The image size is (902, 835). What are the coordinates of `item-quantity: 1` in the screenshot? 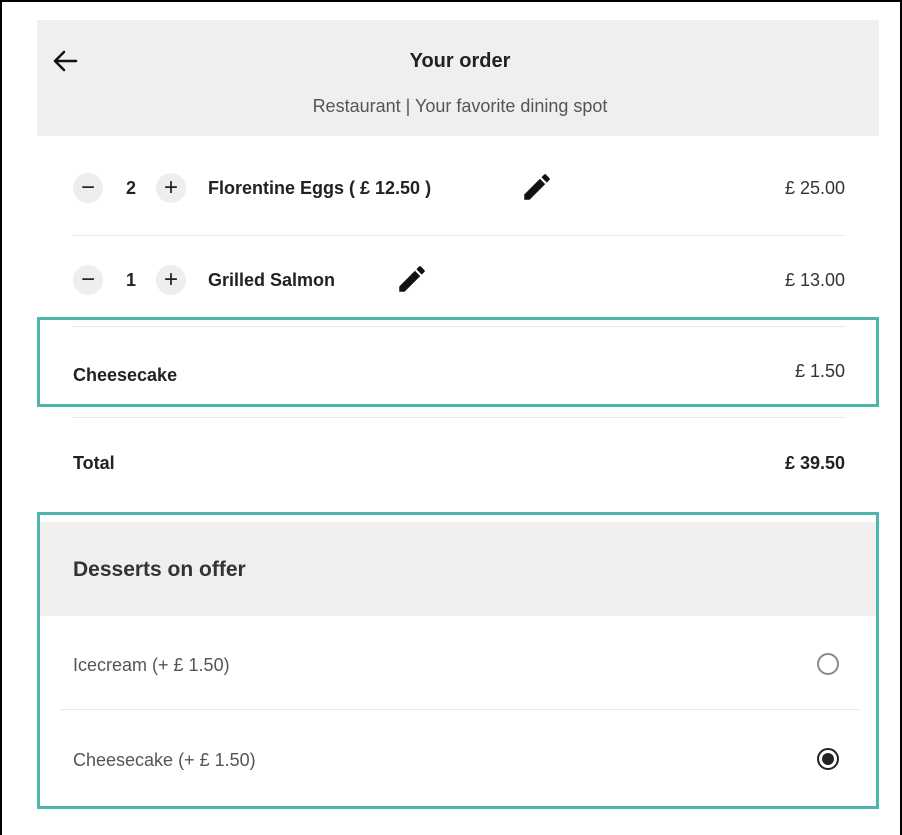 It's located at (131, 280).